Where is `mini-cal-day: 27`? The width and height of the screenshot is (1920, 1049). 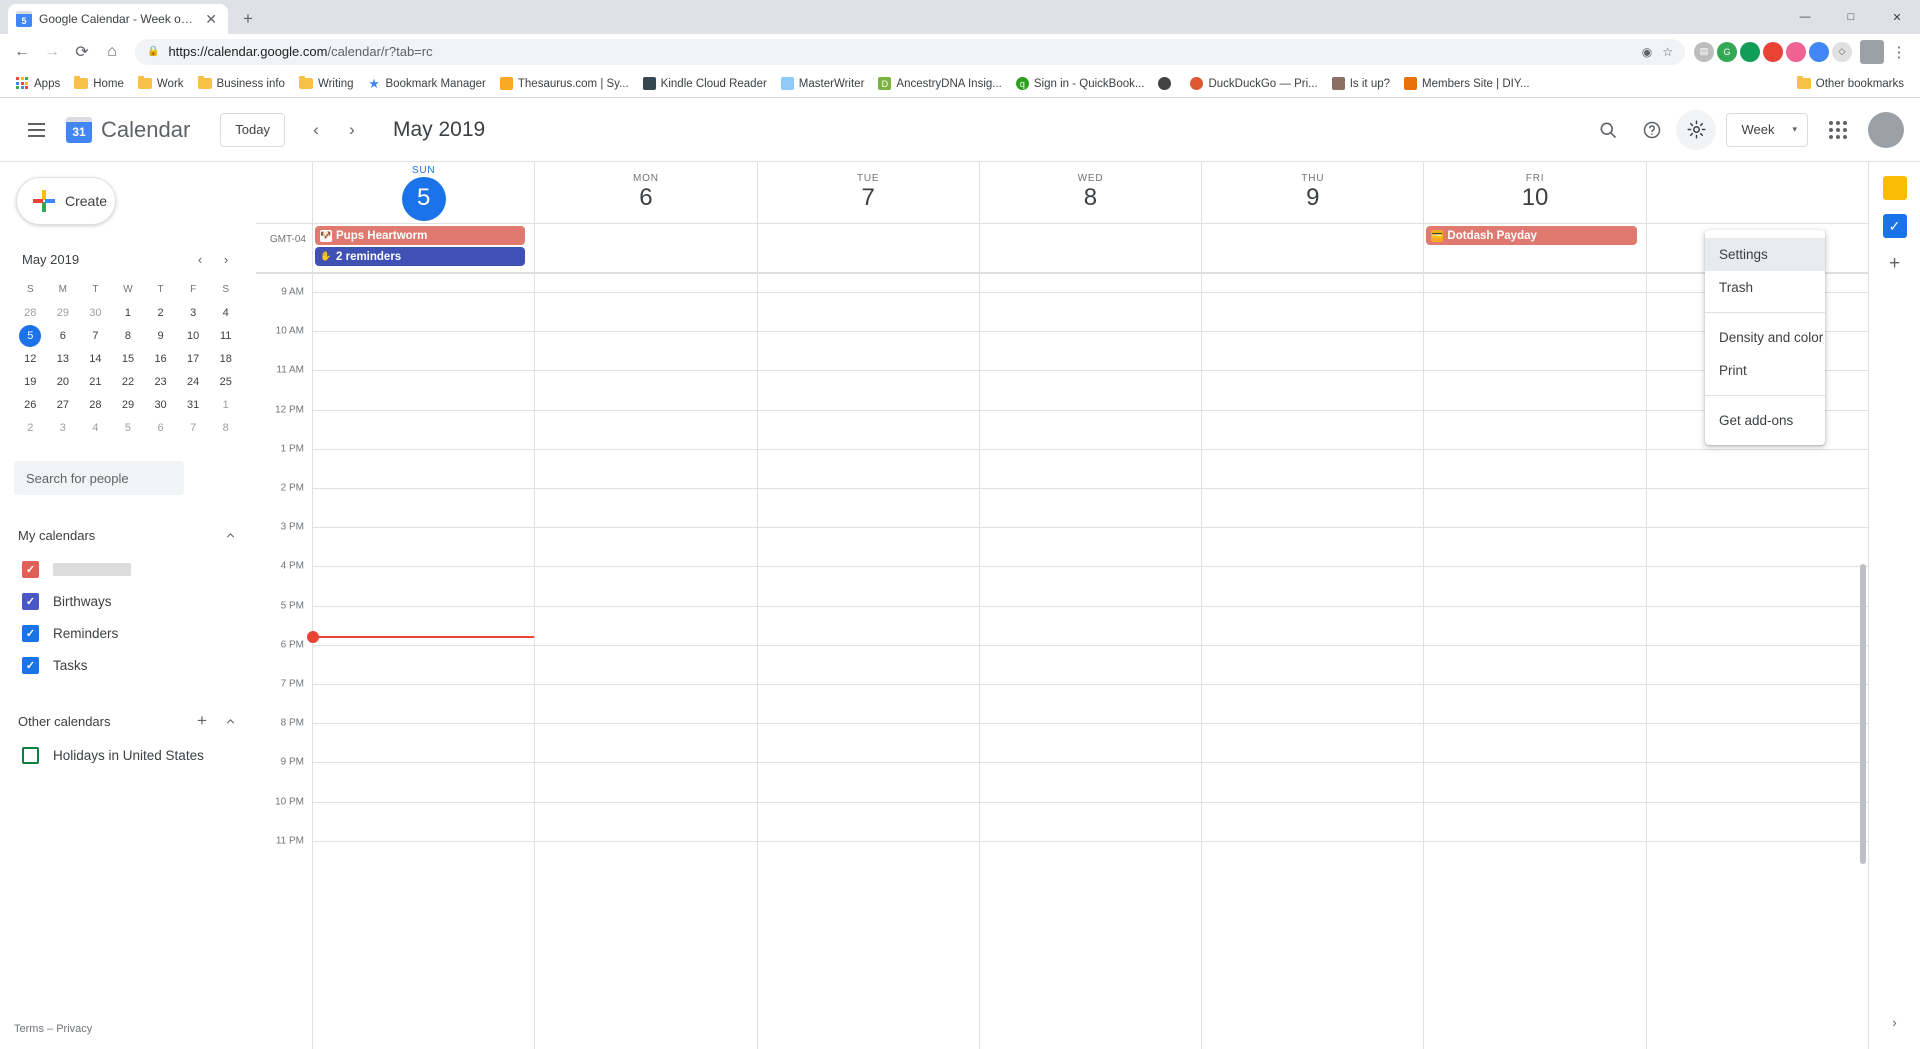
mini-cal-day: 27 is located at coordinates (63, 405).